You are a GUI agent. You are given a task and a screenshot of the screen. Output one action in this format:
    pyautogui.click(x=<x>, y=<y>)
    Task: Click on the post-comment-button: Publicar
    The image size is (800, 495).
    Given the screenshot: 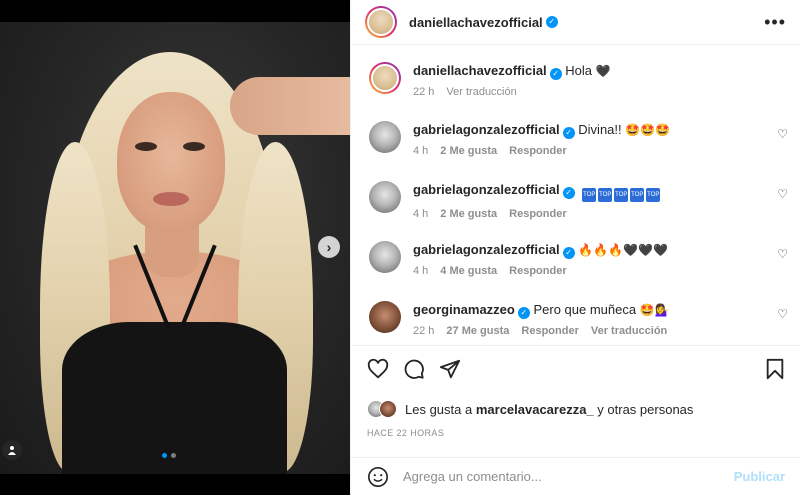 What is the action you would take?
    pyautogui.click(x=759, y=476)
    